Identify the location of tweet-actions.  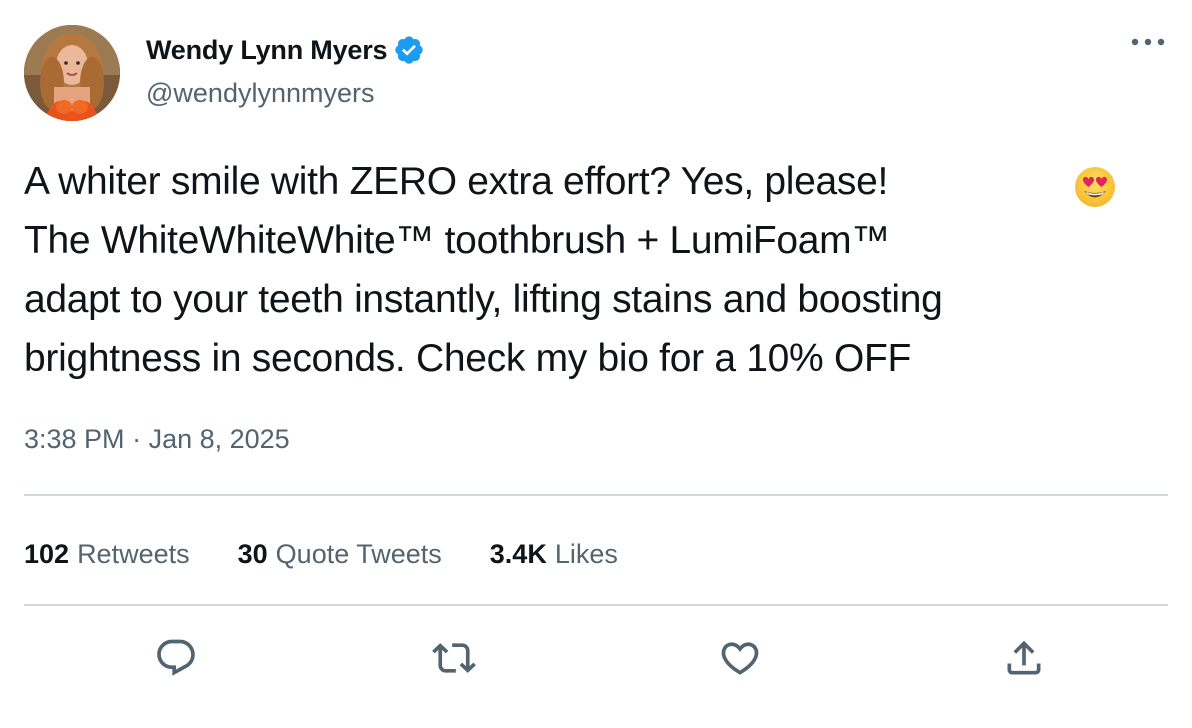
(596, 658).